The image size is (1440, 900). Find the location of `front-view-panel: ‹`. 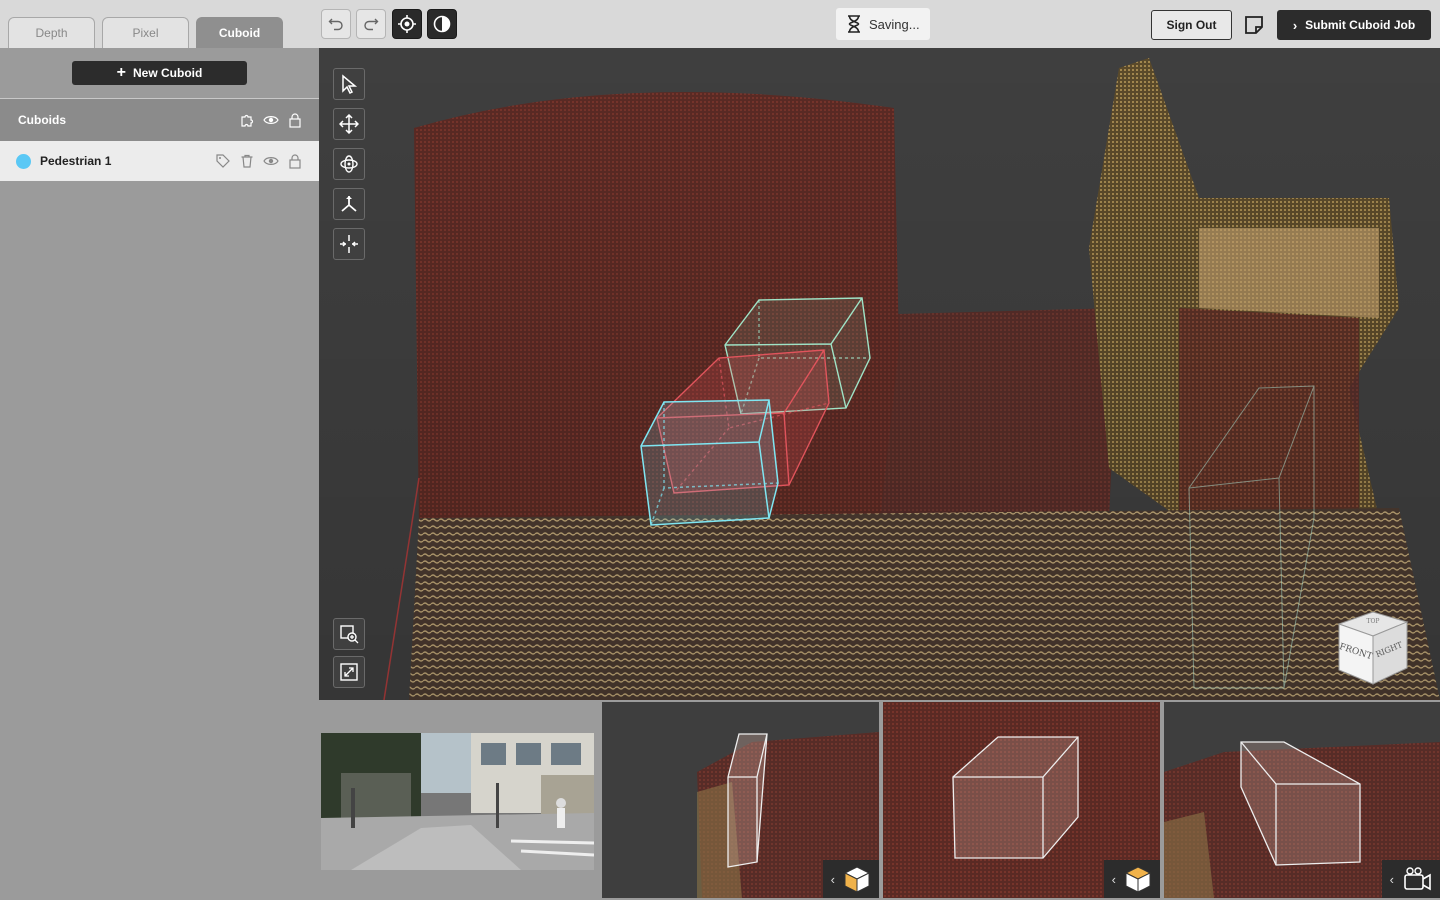

front-view-panel: ‹ is located at coordinates (1302, 800).